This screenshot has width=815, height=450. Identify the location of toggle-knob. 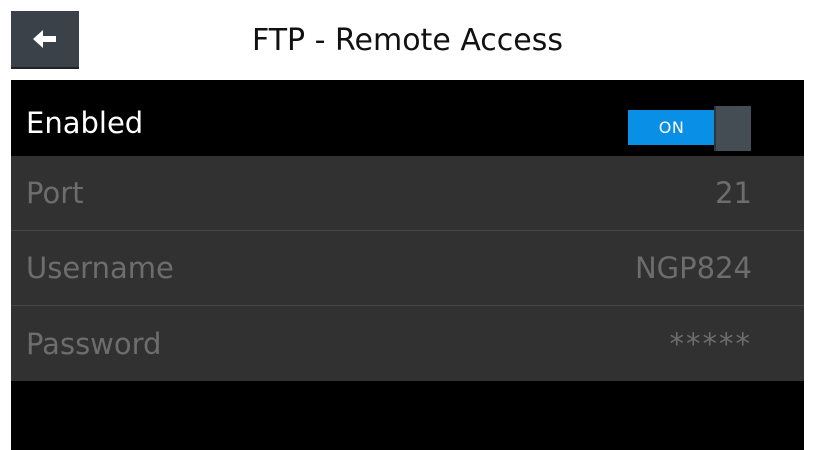
(732, 128).